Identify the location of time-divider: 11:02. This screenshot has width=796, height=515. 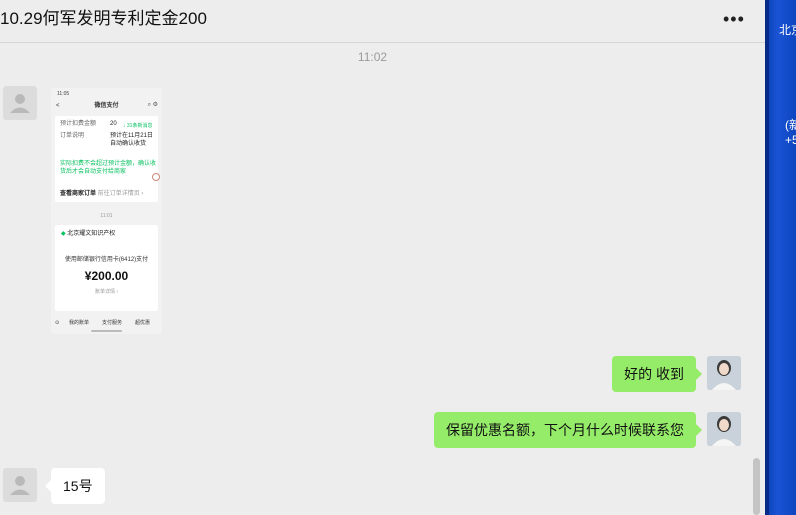
(372, 57).